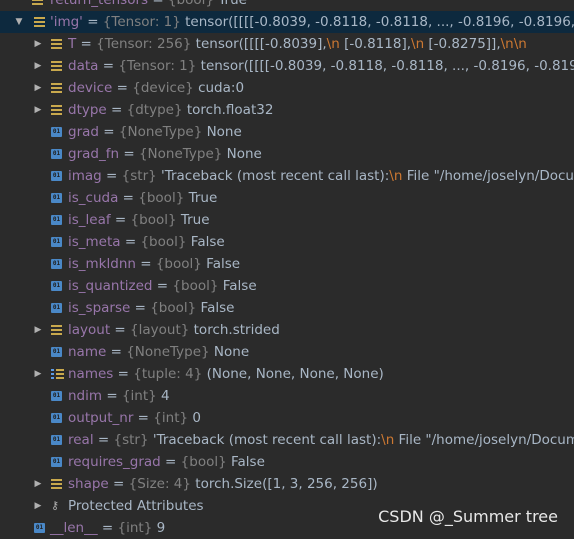 The width and height of the screenshot is (574, 539). What do you see at coordinates (287, 88) in the screenshot?
I see `variable-row: ▶ device = {device} cuda:0` at bounding box center [287, 88].